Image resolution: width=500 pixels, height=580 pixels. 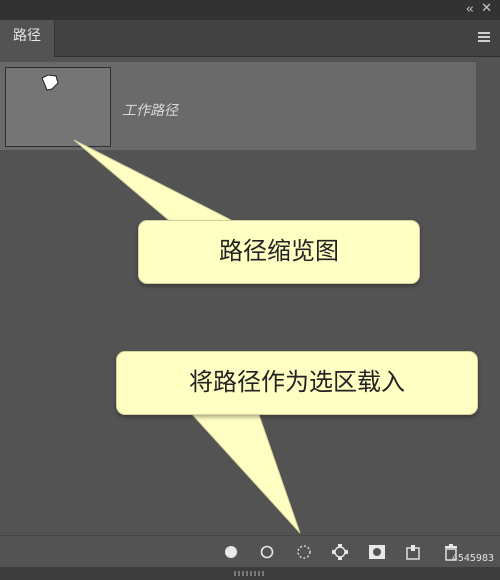 I want to click on thumbnail-callout: 路径缩览图, so click(x=279, y=252).